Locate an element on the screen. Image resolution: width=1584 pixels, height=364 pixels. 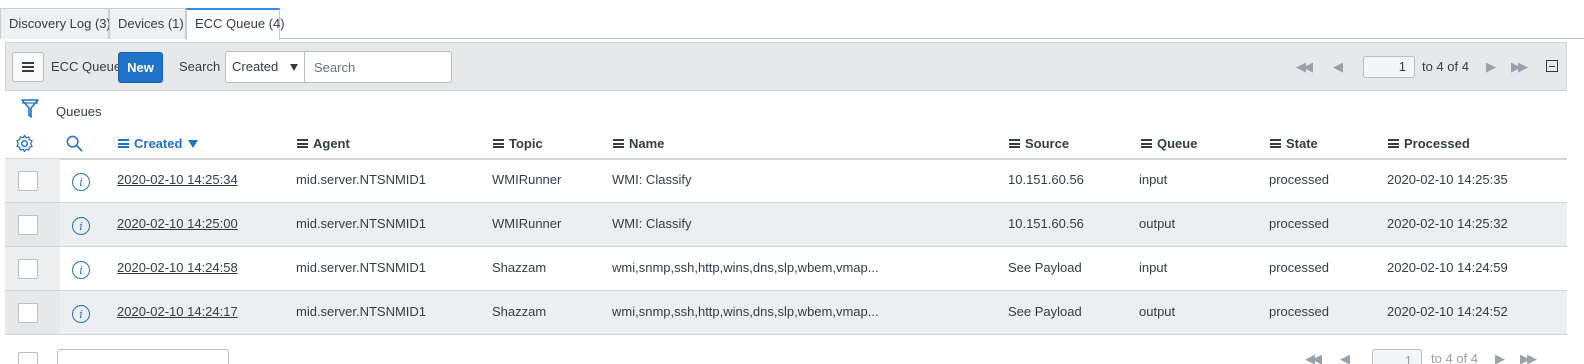
column-header-label: Name is located at coordinates (647, 143).